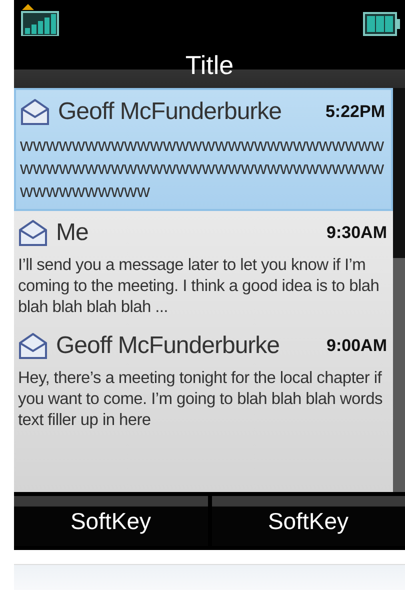  I want to click on message-time: 9:00AM, so click(356, 346).